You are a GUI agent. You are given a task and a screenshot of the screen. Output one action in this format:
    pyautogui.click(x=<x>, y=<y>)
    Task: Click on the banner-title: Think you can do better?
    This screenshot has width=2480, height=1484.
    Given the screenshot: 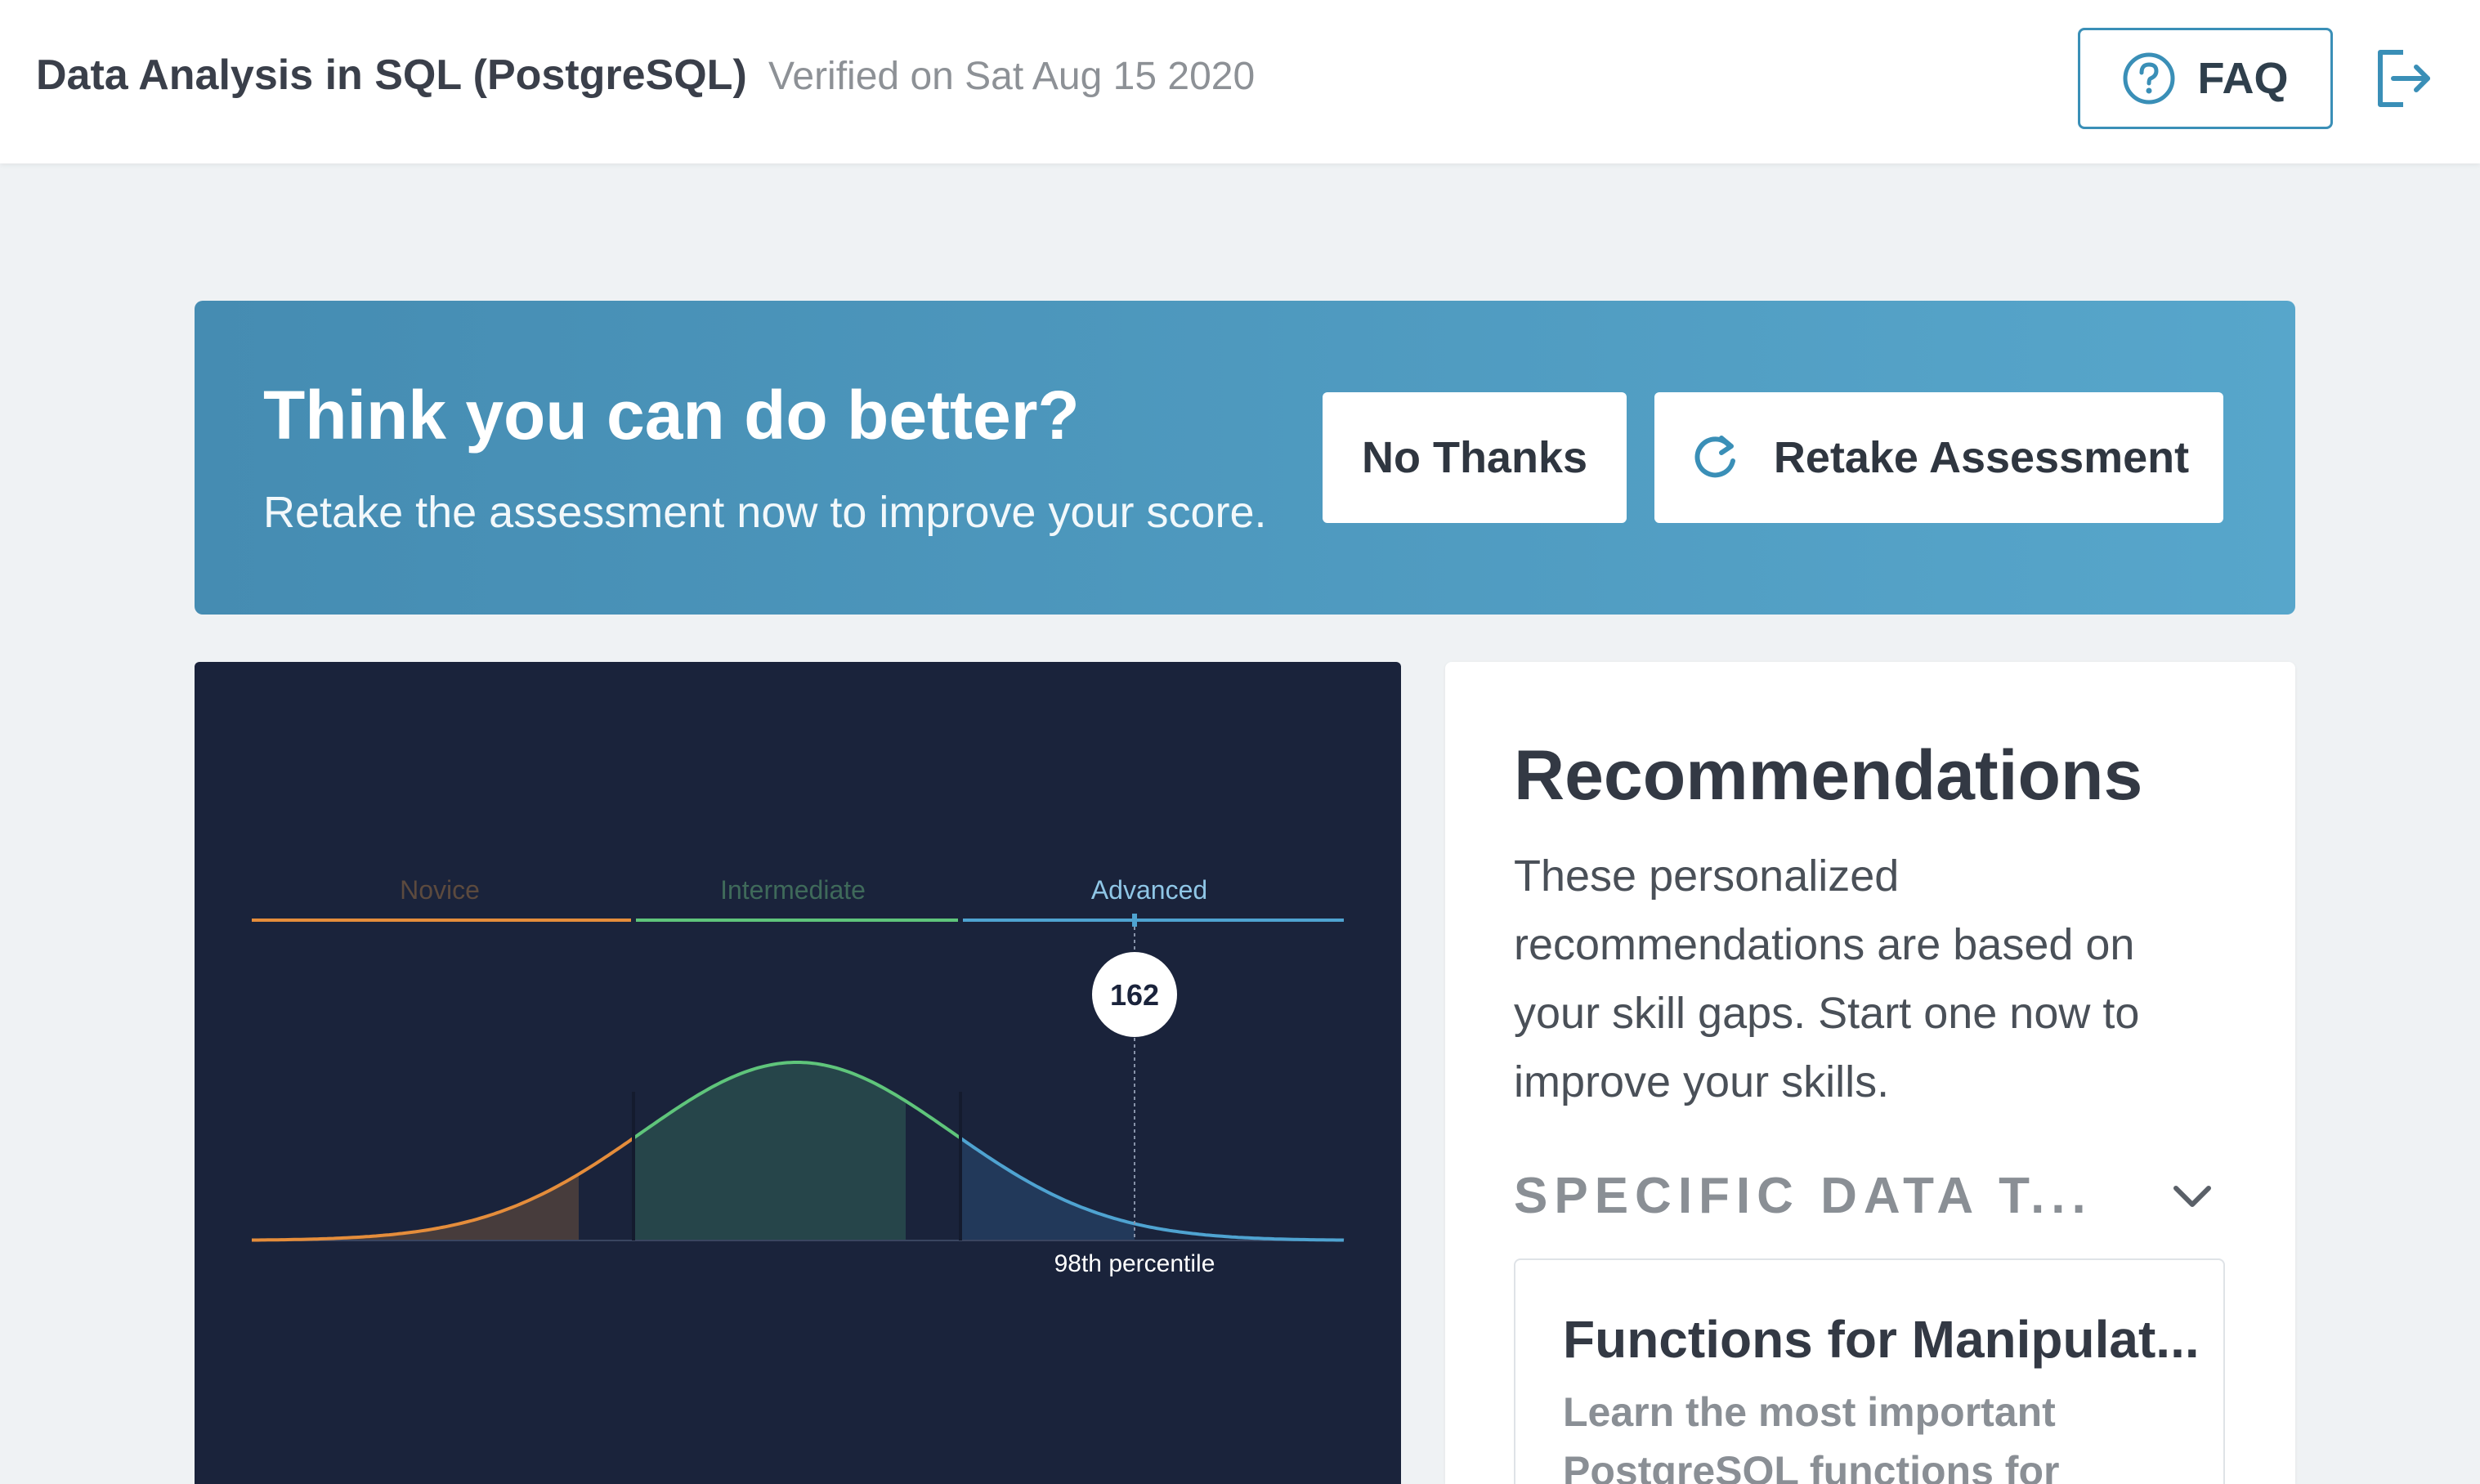 What is the action you would take?
    pyautogui.click(x=671, y=415)
    